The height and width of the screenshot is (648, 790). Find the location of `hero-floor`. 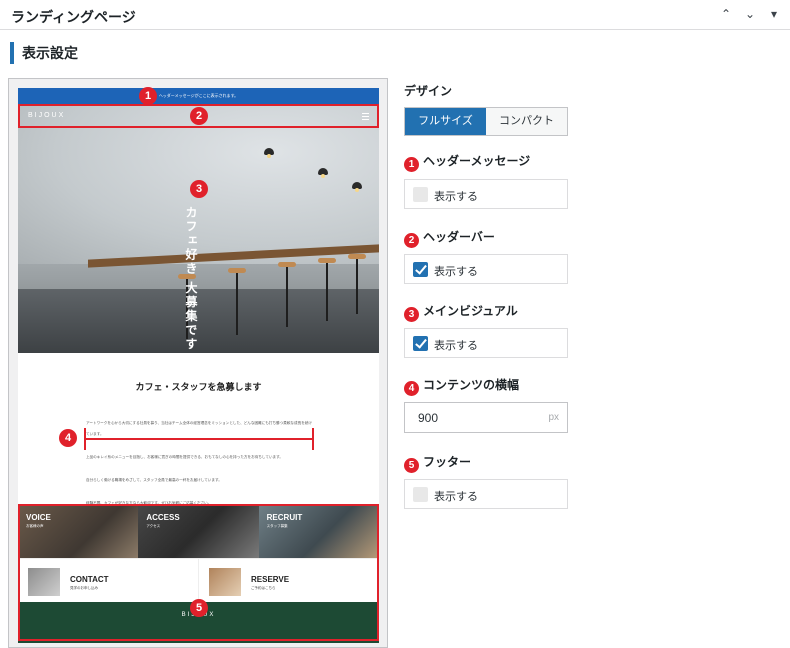

hero-floor is located at coordinates (198, 321).